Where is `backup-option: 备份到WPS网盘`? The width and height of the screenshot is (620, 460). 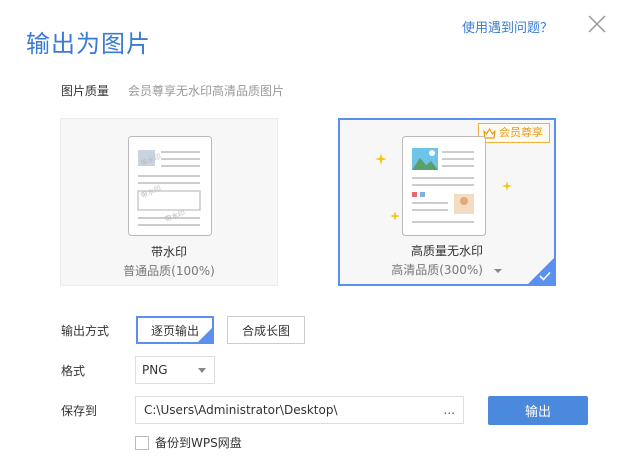
backup-option: 备份到WPS网盘 is located at coordinates (188, 442).